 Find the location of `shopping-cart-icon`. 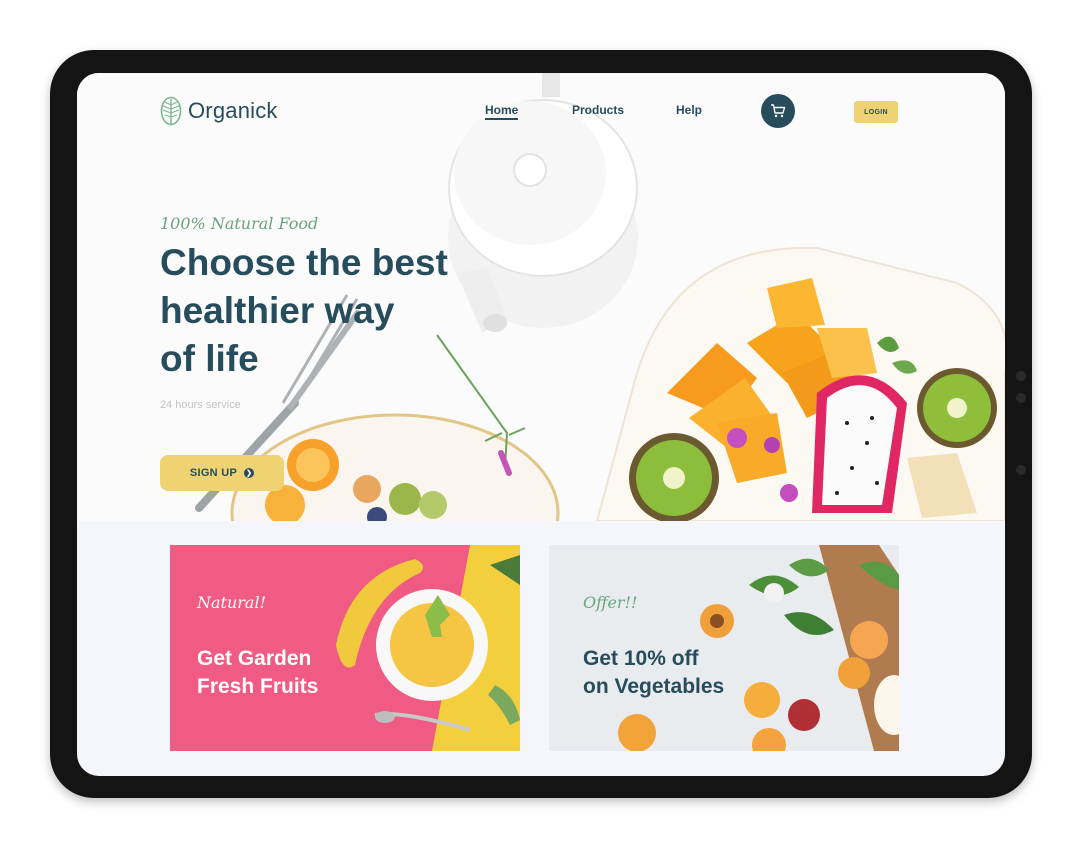

shopping-cart-icon is located at coordinates (778, 111).